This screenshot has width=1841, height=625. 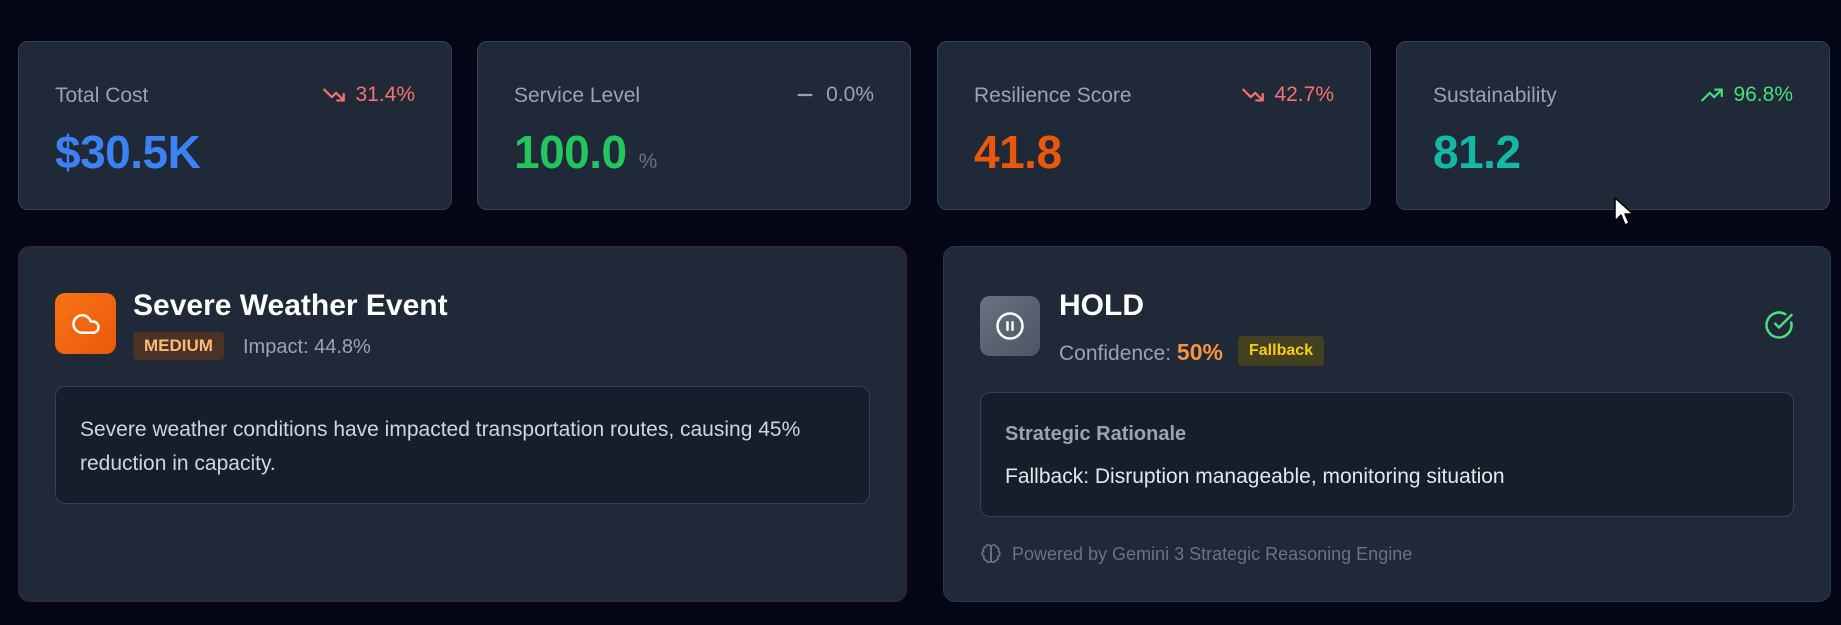 I want to click on kpi-unit: %, so click(x=648, y=161).